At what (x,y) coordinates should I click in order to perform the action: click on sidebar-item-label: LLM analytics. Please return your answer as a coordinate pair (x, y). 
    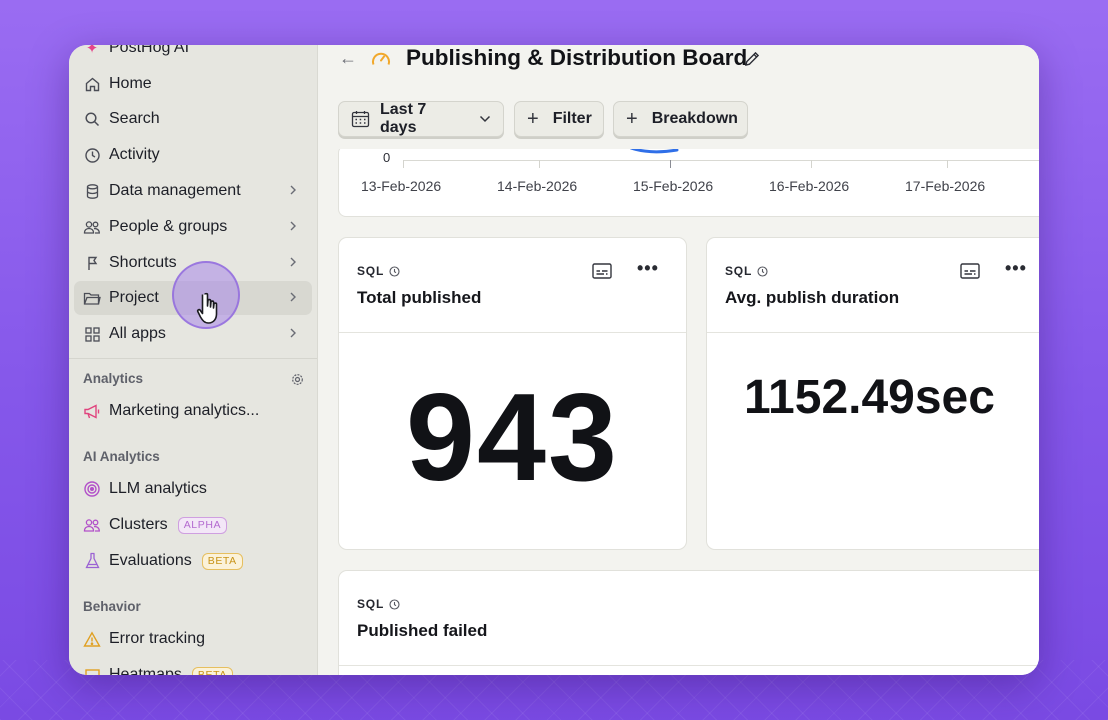
    Looking at the image, I should click on (158, 488).